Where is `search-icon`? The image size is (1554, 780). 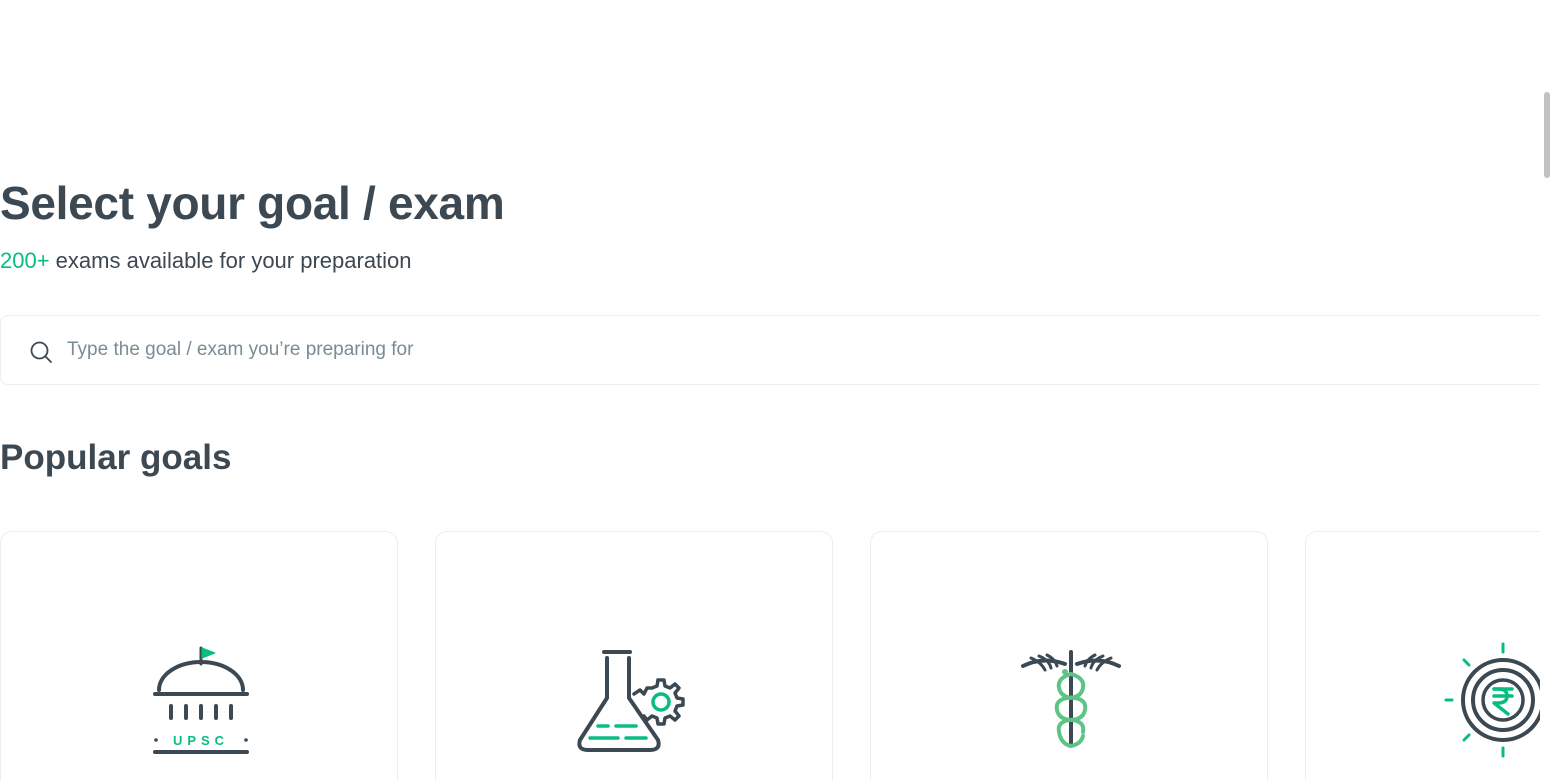 search-icon is located at coordinates (41, 352).